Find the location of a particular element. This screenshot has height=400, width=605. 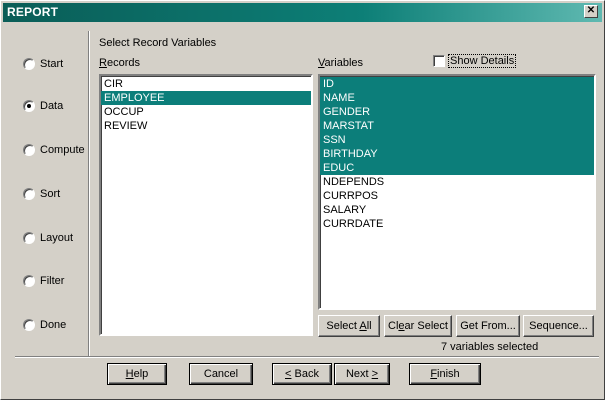

footer-divider is located at coordinates (307, 357).